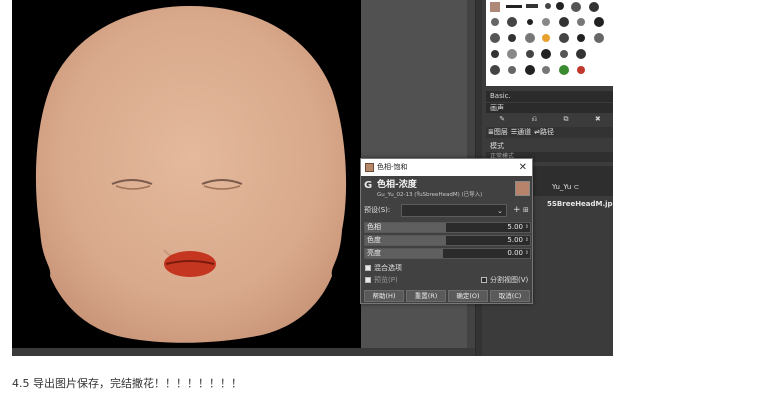  I want to click on preset-menu-icon: ⊞, so click(526, 210).